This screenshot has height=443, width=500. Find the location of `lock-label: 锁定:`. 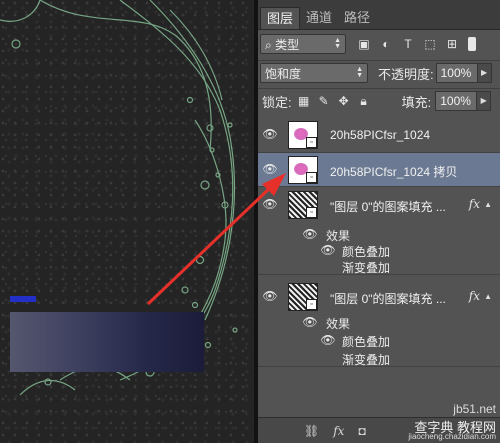

lock-label: 锁定: is located at coordinates (277, 102).